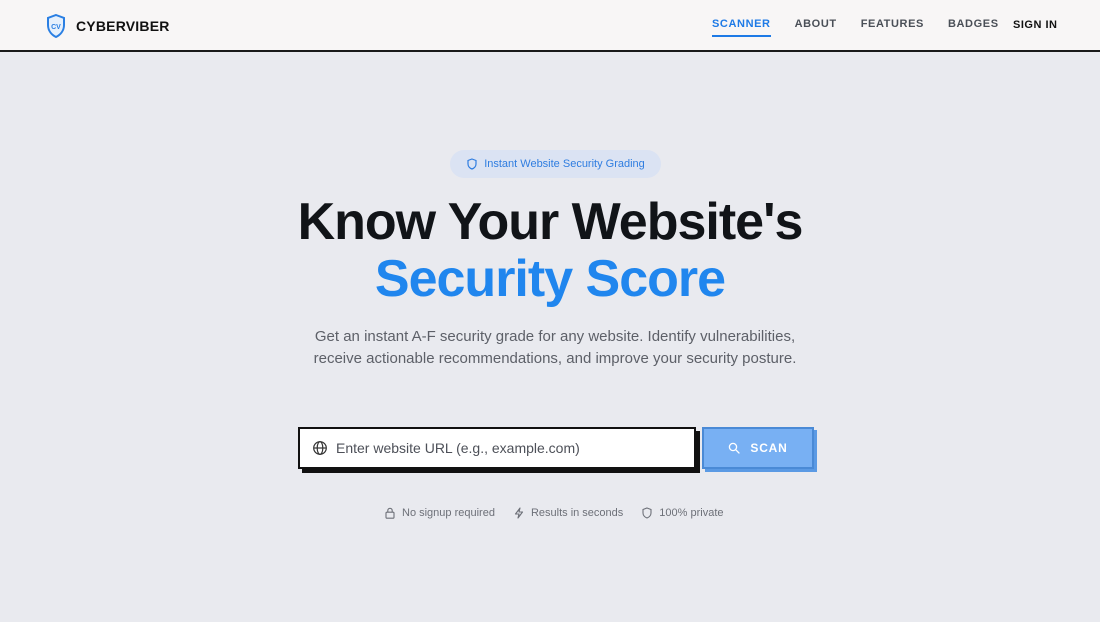 The height and width of the screenshot is (622, 1100). What do you see at coordinates (550, 279) in the screenshot?
I see `hero-headline-accent: Security Score` at bounding box center [550, 279].